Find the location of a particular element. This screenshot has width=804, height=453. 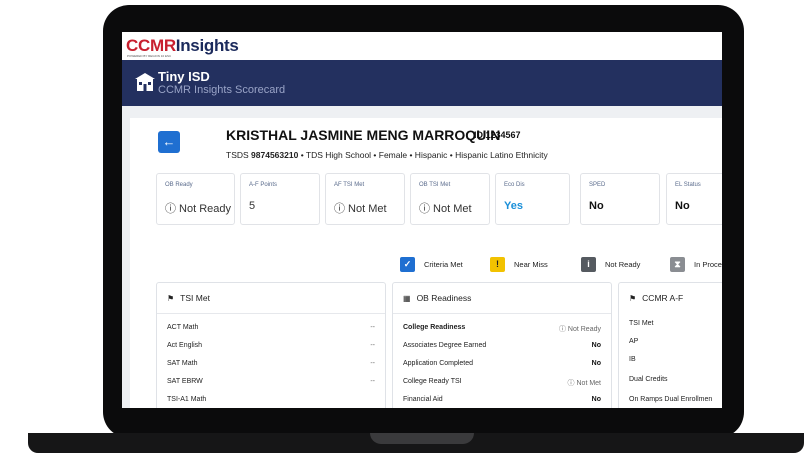

logo-tagline: POWERED BY REGION 10 ESC is located at coordinates (149, 56).